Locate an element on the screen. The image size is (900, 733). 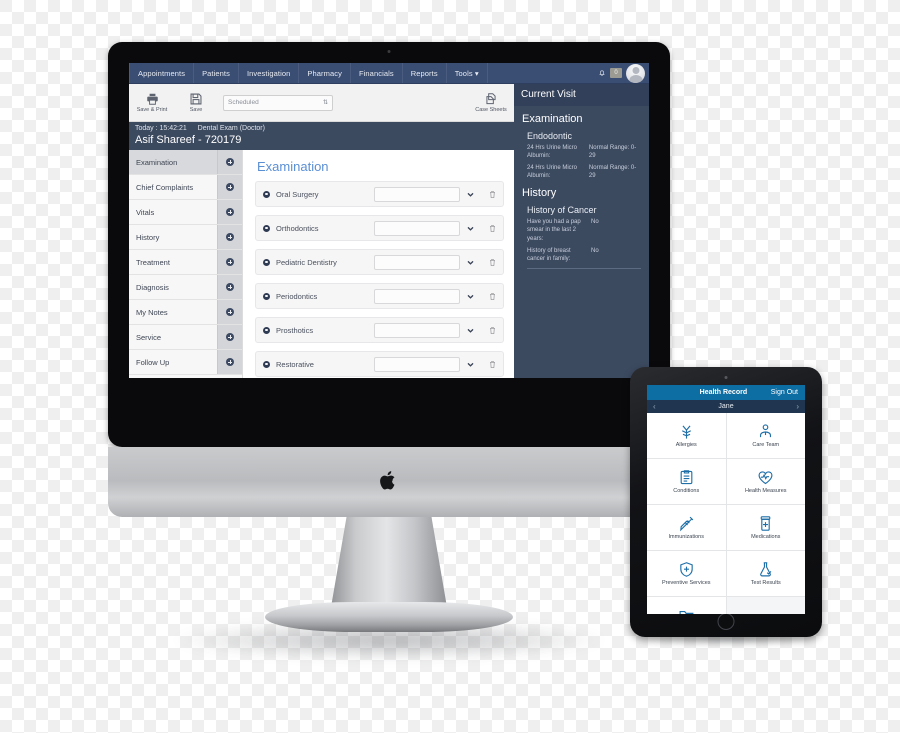
nav-item-appointments: Appointments is located at coordinates (162, 73).